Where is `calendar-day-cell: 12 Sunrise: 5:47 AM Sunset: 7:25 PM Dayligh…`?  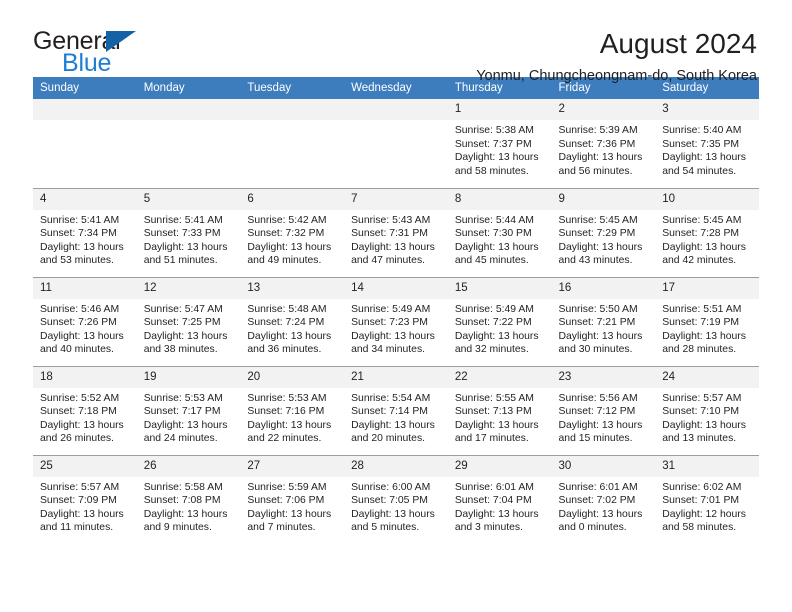 calendar-day-cell: 12 Sunrise: 5:47 AM Sunset: 7:25 PM Dayligh… is located at coordinates (188, 321).